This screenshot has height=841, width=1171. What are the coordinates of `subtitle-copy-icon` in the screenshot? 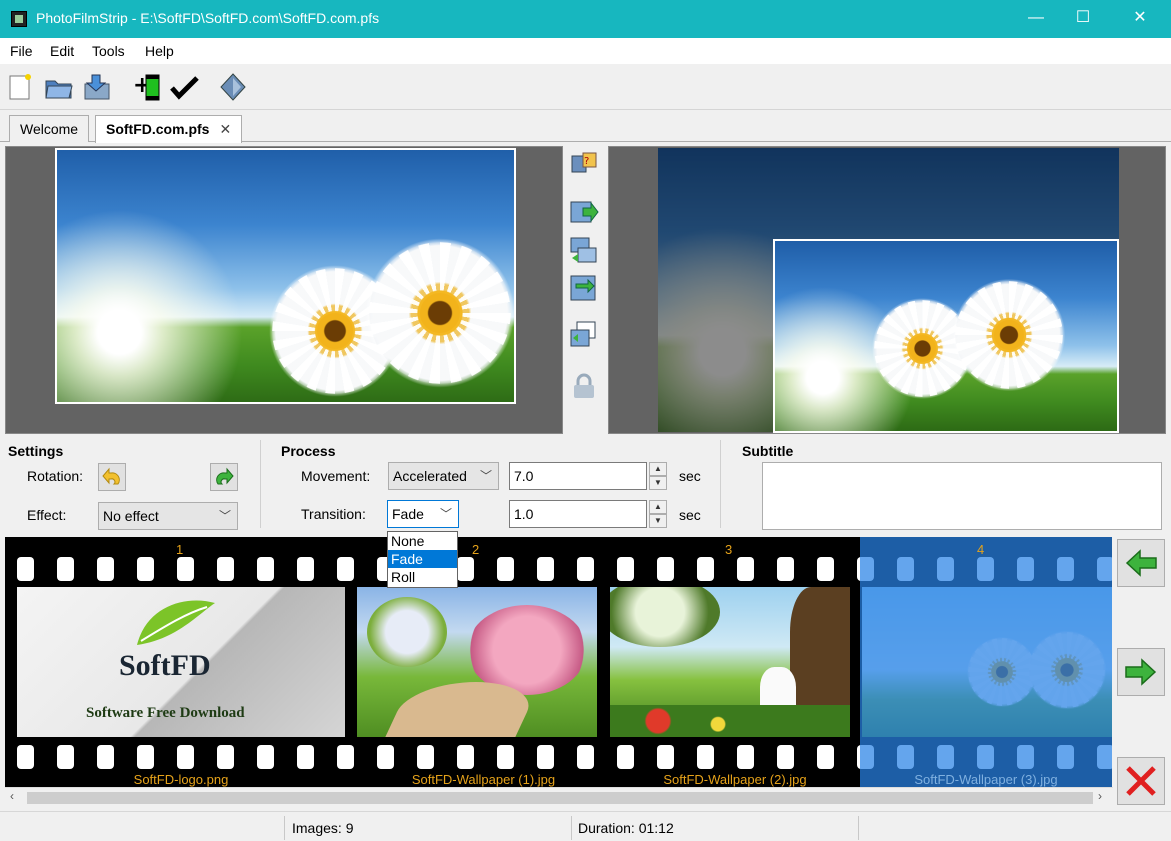 It's located at (584, 335).